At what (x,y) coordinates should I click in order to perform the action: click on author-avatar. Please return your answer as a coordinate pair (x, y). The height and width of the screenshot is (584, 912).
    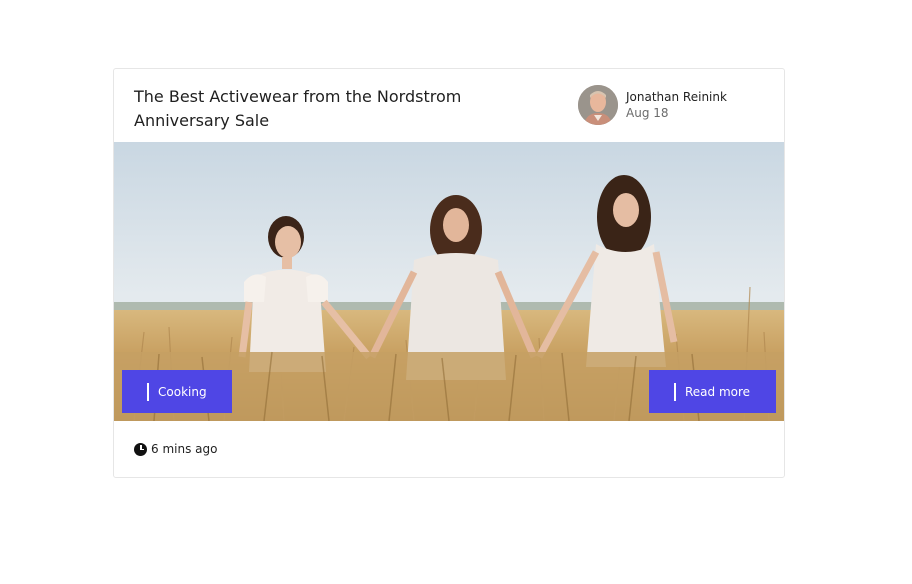
    Looking at the image, I should click on (598, 105).